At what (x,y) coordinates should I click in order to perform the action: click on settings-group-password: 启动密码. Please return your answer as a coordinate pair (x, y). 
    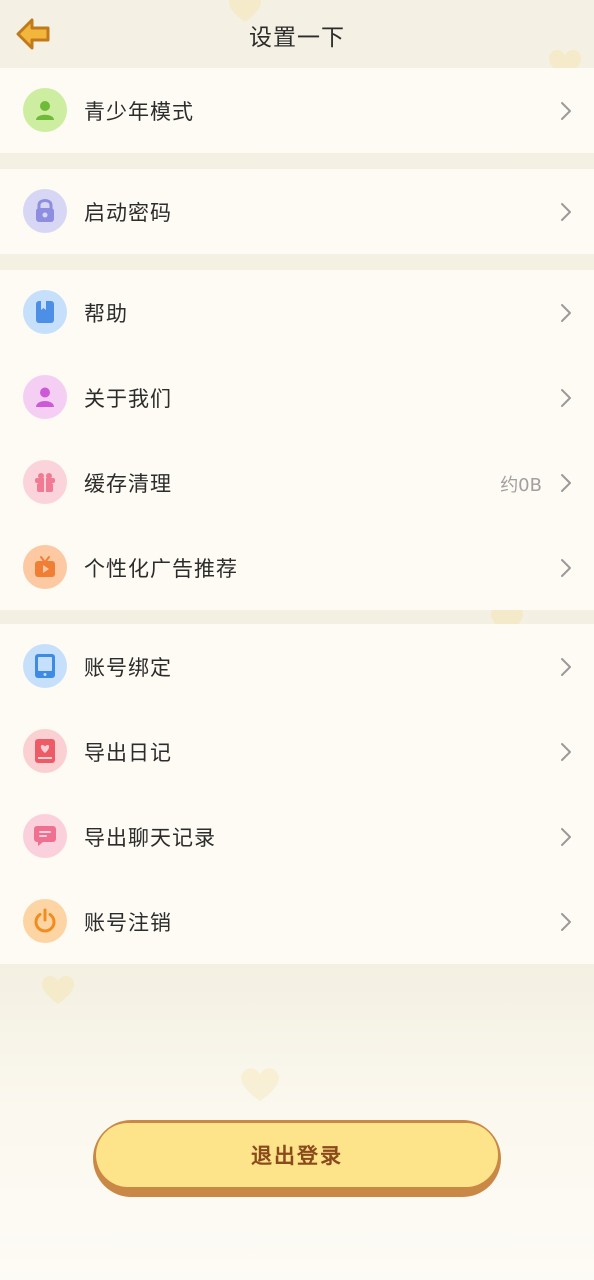
    Looking at the image, I should click on (297, 211).